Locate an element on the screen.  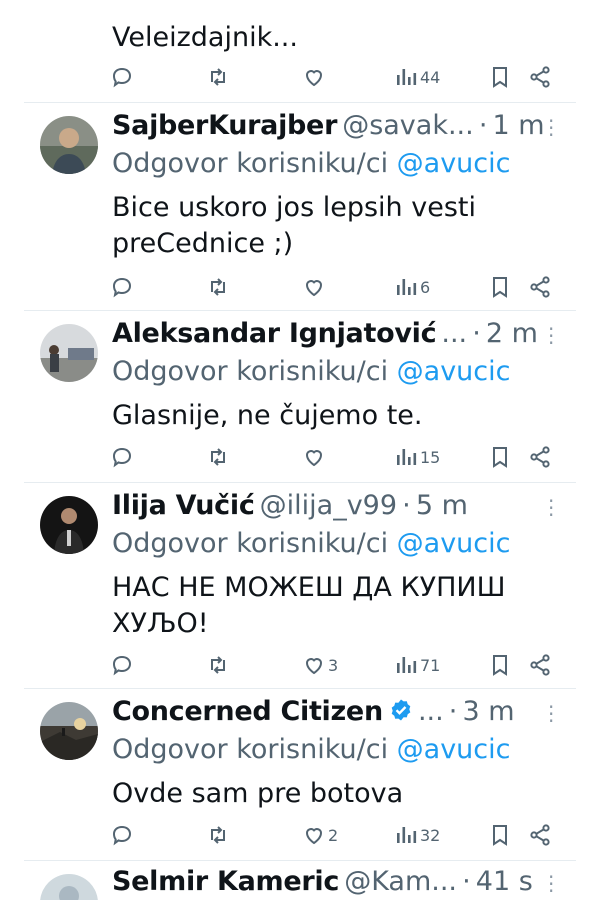
tweet-item: Veleizdajnik... 44 is located at coordinates (300, 51).